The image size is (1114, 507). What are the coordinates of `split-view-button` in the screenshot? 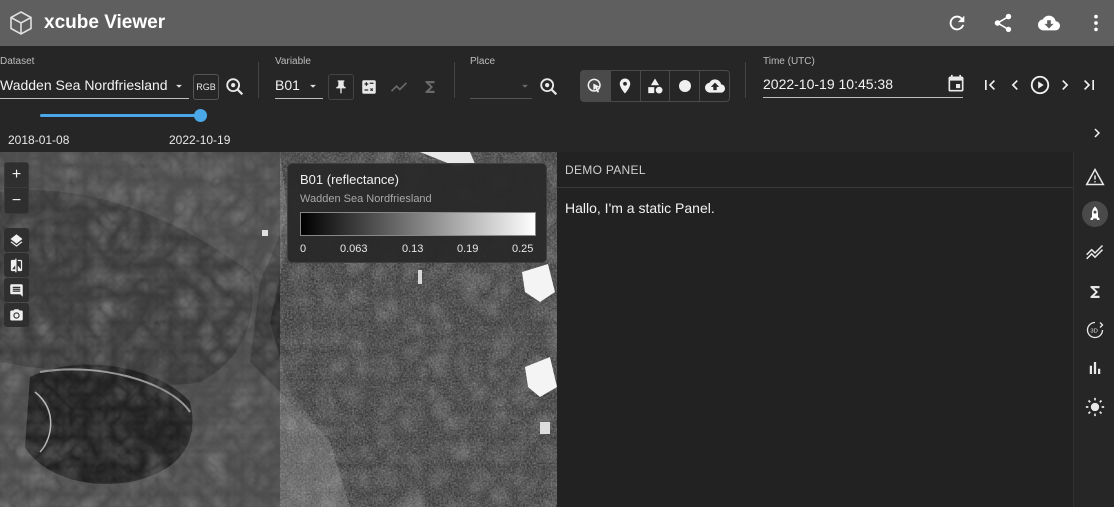 It's located at (16, 265).